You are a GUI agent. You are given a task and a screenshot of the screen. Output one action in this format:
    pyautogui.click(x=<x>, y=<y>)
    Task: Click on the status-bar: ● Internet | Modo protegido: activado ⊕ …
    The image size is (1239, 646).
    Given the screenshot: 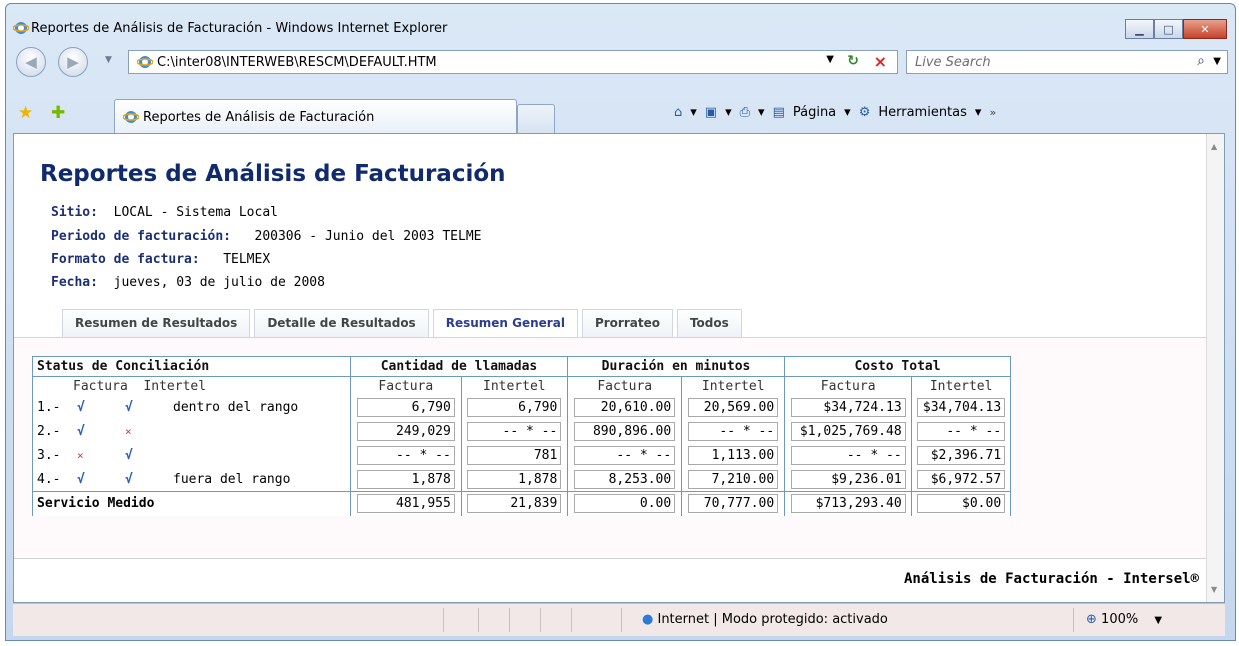 What is the action you would take?
    pyautogui.click(x=619, y=619)
    